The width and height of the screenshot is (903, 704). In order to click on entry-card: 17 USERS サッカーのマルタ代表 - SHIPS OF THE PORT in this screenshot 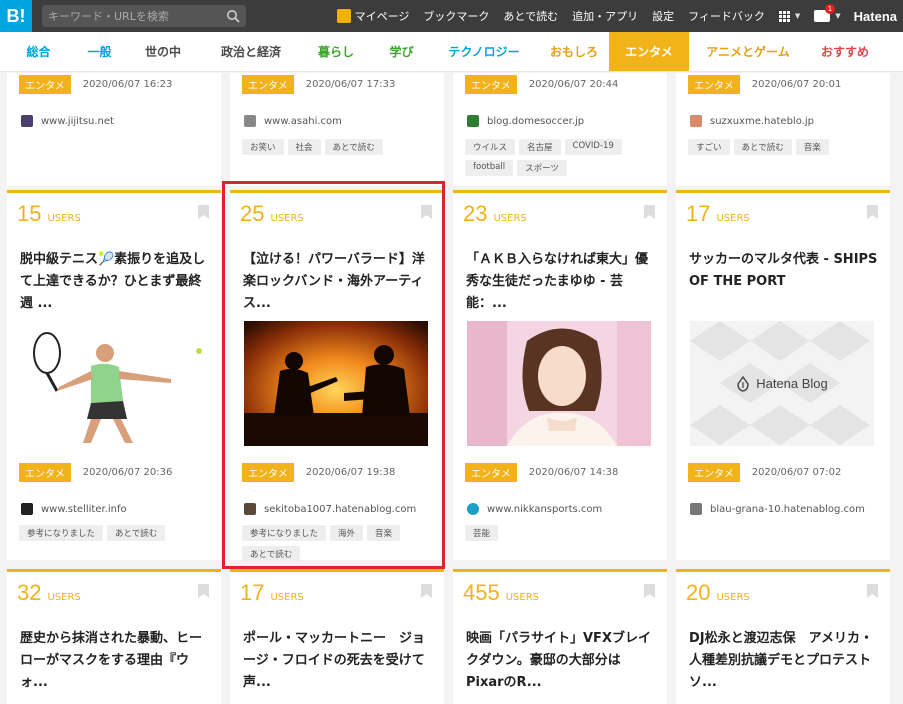, I will do `click(783, 375)`.